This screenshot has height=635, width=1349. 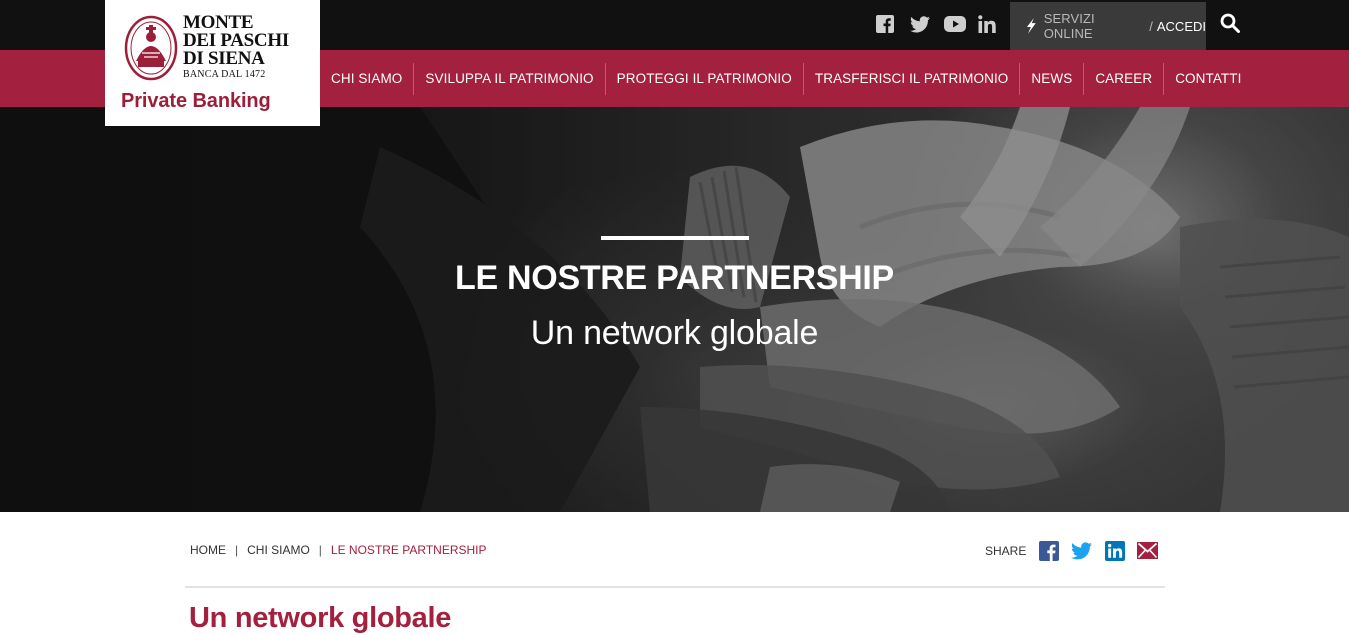 I want to click on online-services-label: SERVIZI ONLINE, so click(x=1069, y=26).